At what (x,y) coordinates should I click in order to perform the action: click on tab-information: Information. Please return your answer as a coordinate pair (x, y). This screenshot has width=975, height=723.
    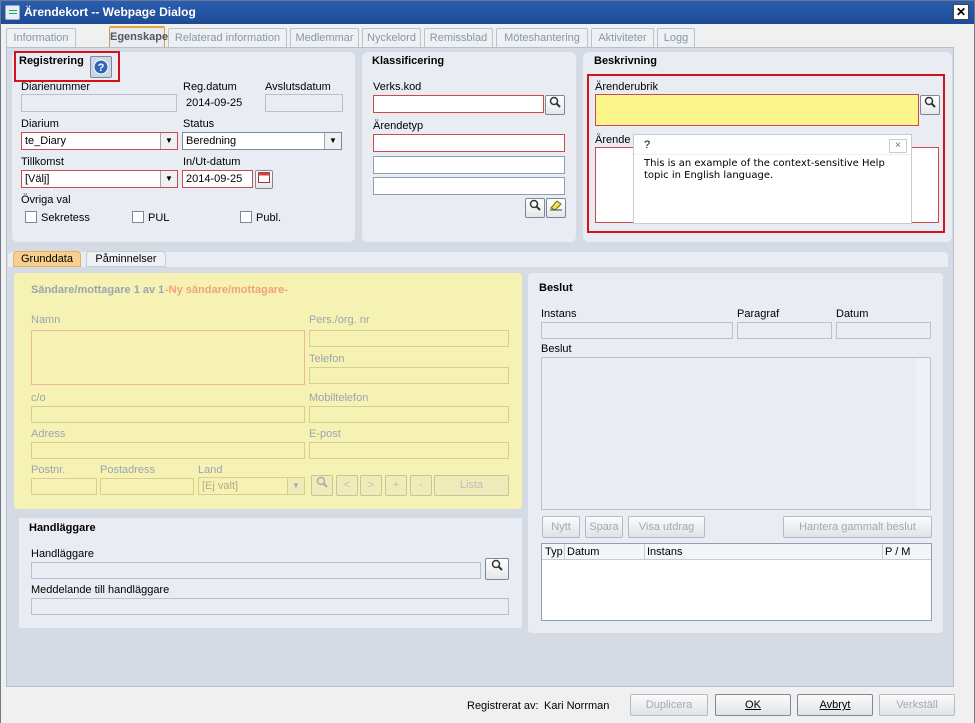
    Looking at the image, I should click on (41, 37).